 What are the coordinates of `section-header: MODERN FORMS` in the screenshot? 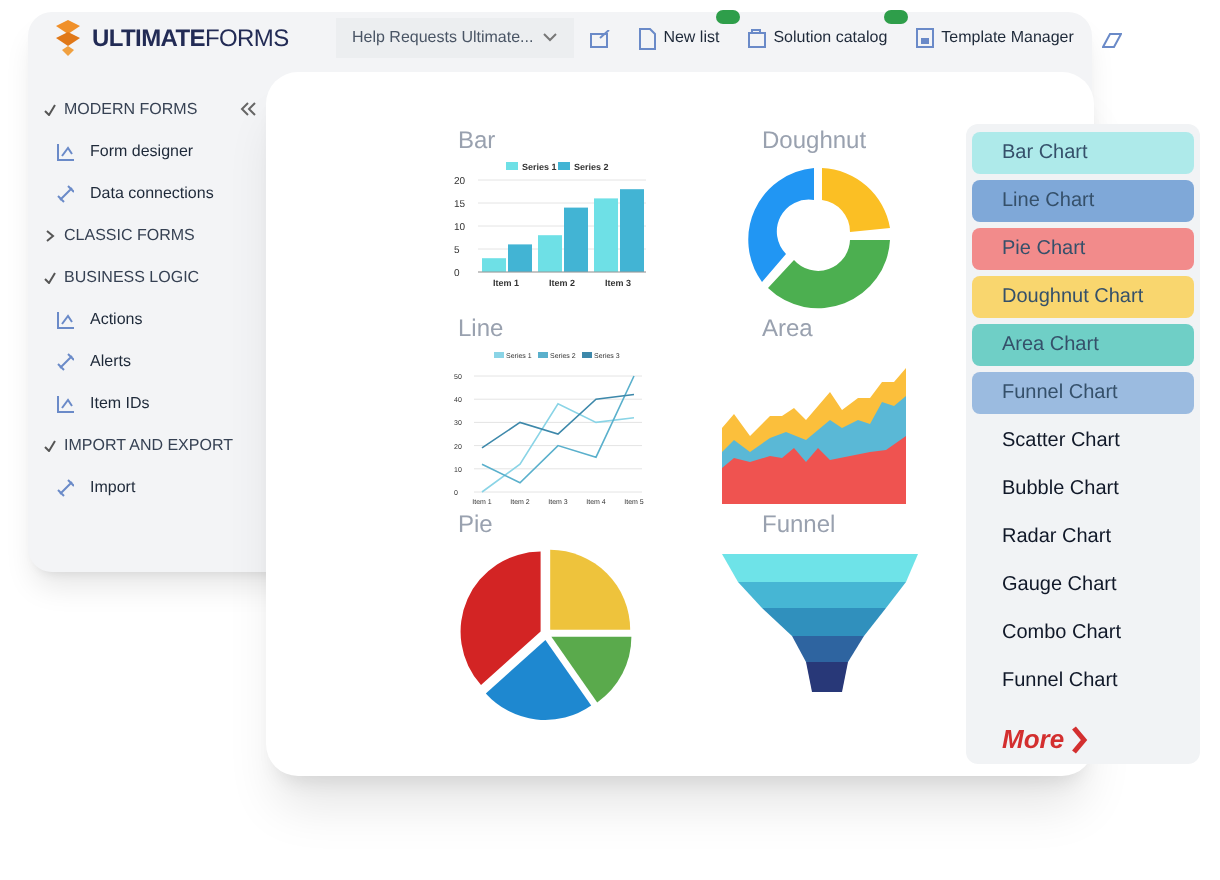 It's located at (131, 109).